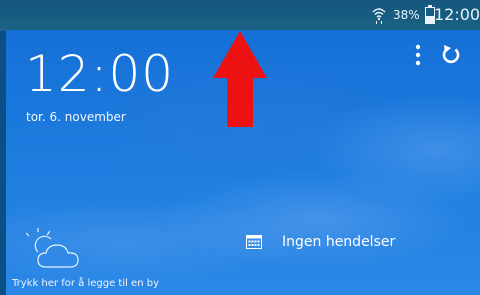 This screenshot has height=295, width=480. Describe the element at coordinates (240, 15) in the screenshot. I see `status-bar: 38% 12:00` at that location.